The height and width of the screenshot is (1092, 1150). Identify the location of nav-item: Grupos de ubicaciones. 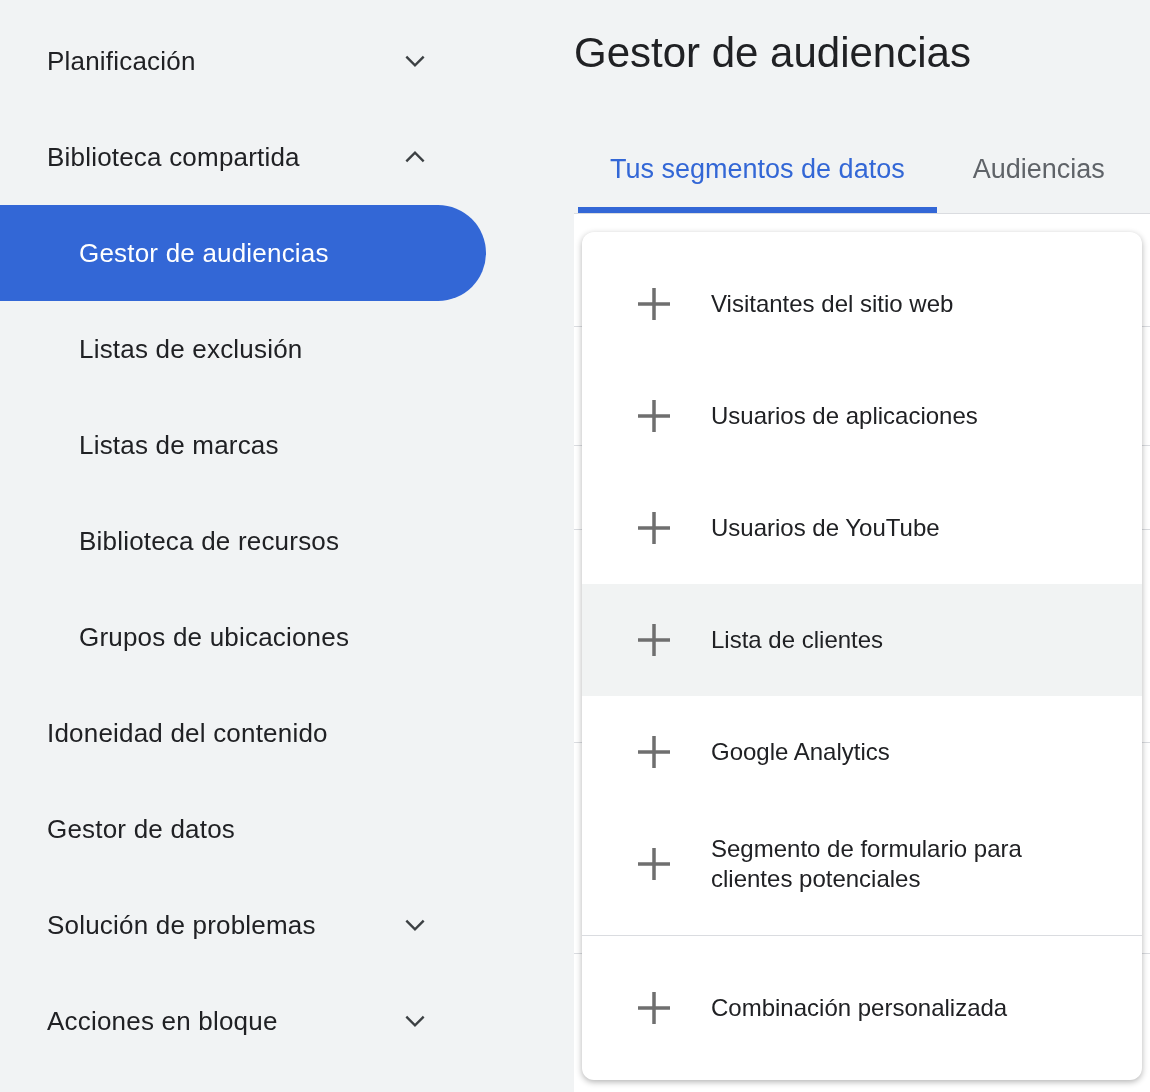
(243, 637).